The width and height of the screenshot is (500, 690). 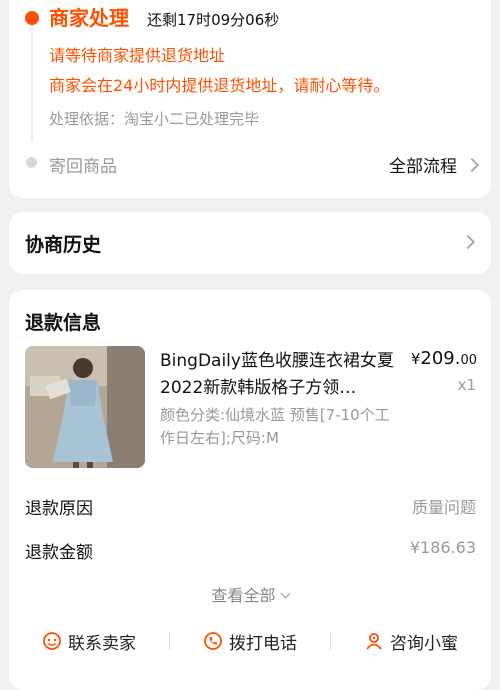 What do you see at coordinates (443, 507) in the screenshot?
I see `refund-reason-value: 质量问题` at bounding box center [443, 507].